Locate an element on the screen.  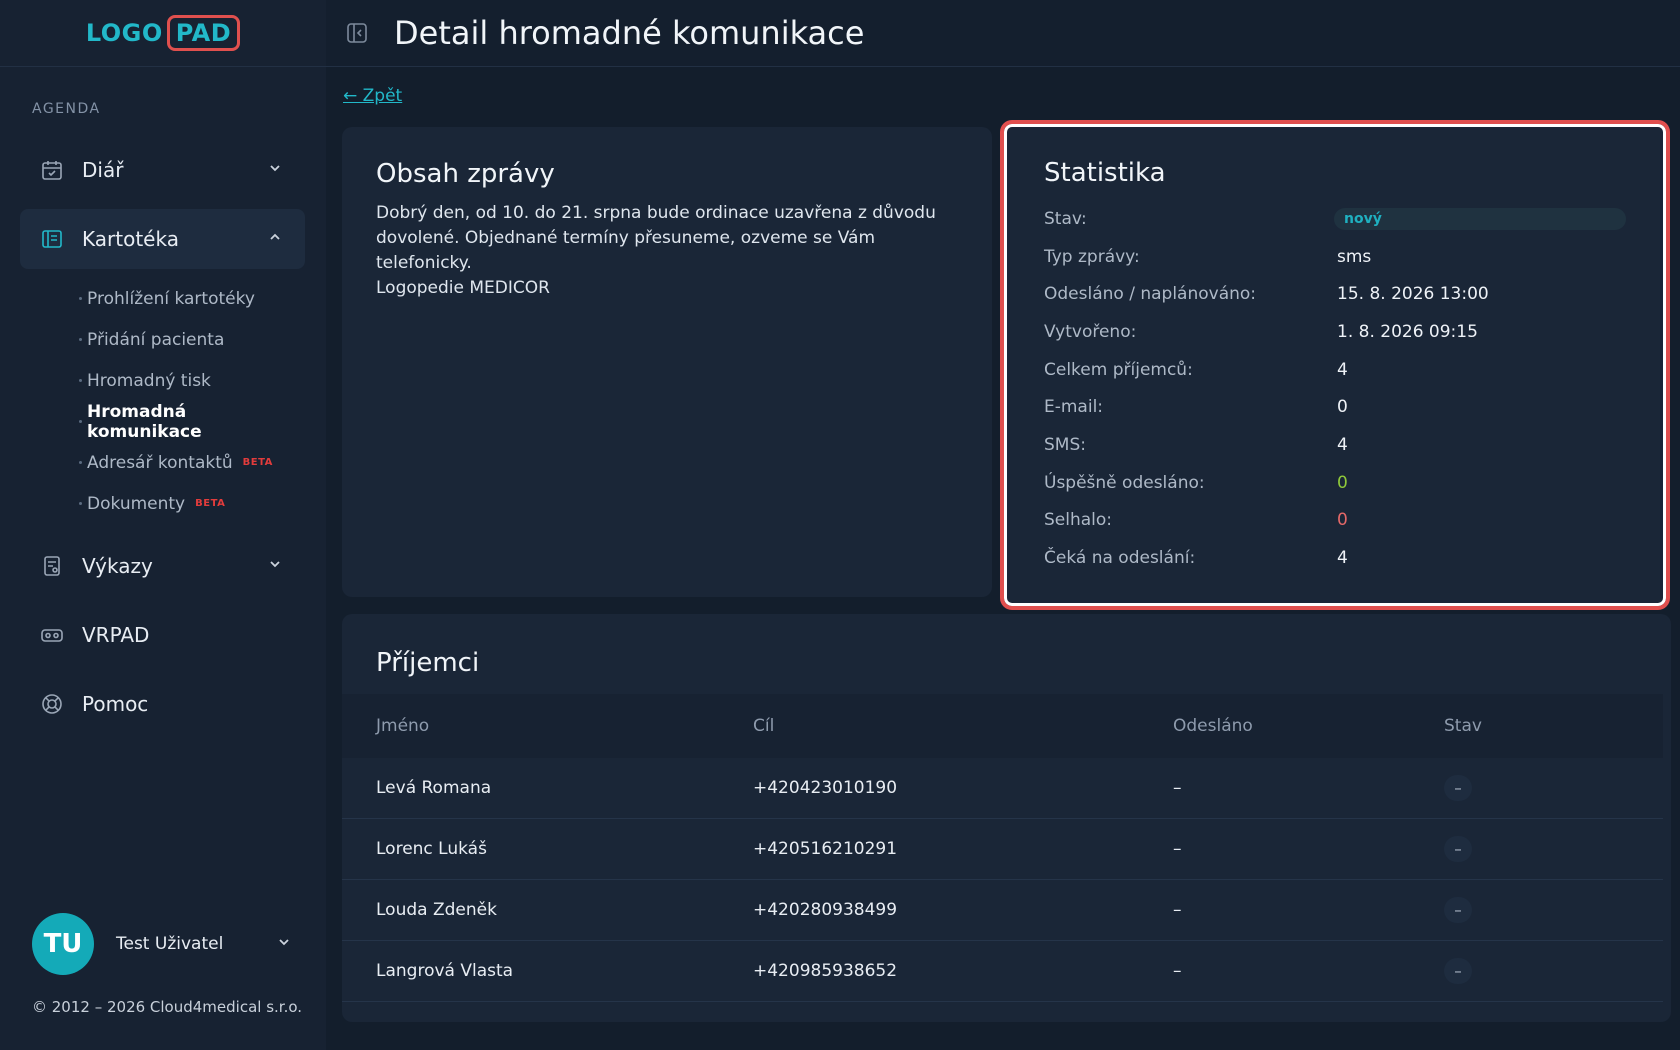
cell-target: +420516210291 is located at coordinates (825, 849).